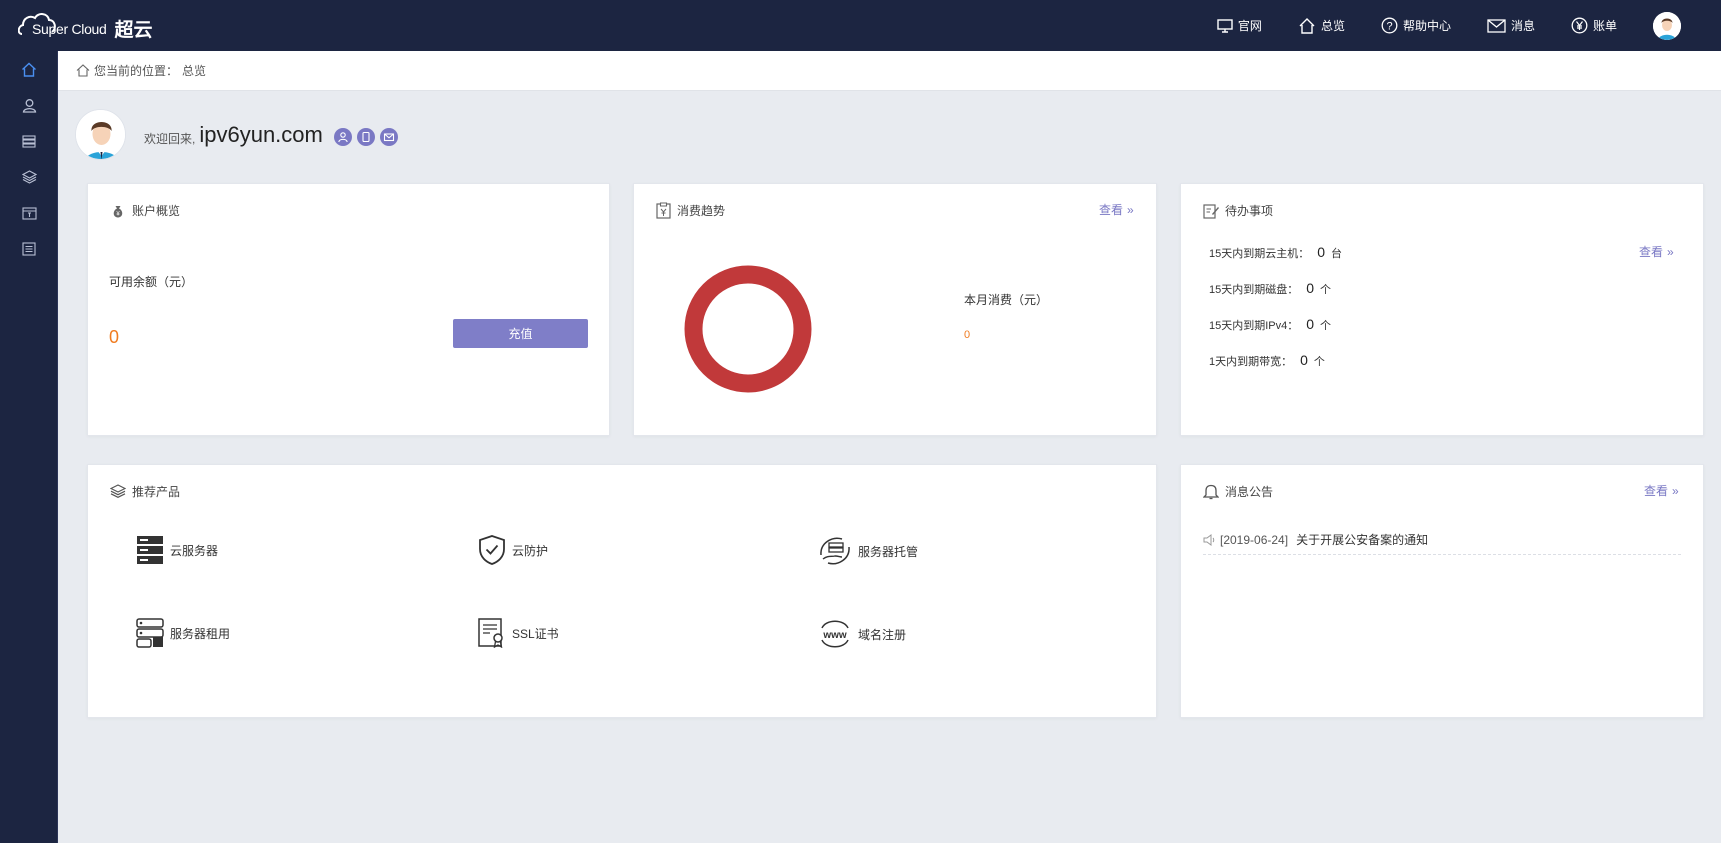  I want to click on month-consumption-value: 0, so click(967, 335).